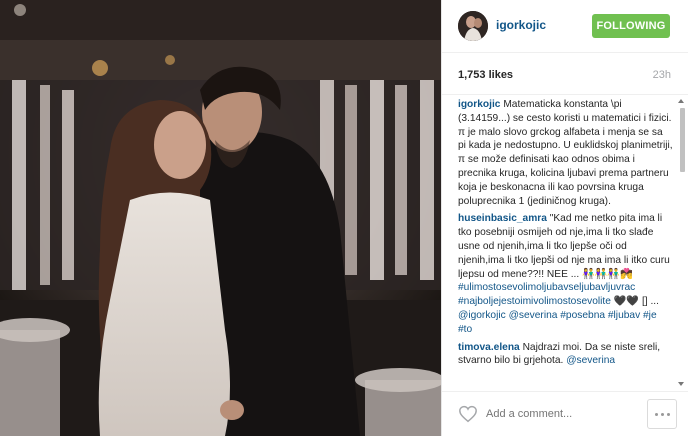  I want to click on scrollbar-thumb, so click(682, 140).